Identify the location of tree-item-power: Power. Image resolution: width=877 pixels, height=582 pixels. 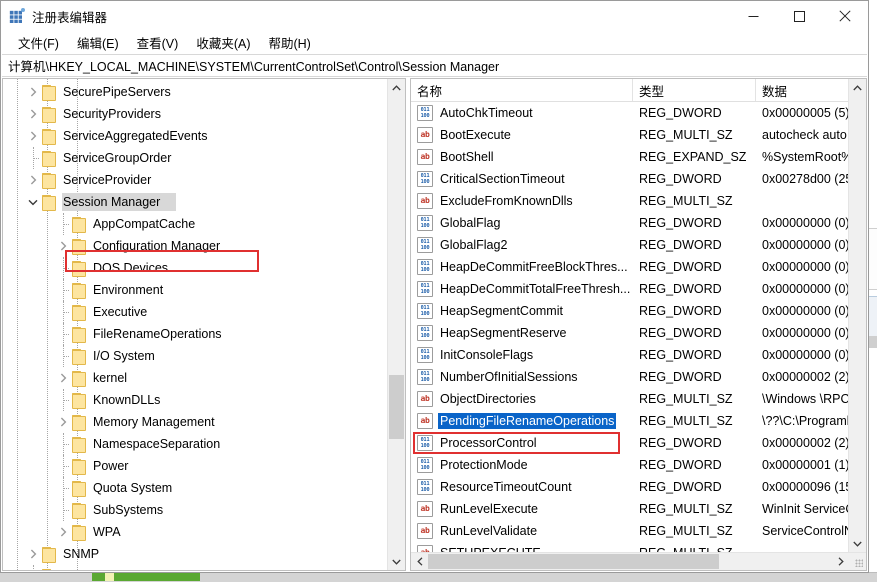
(195, 466).